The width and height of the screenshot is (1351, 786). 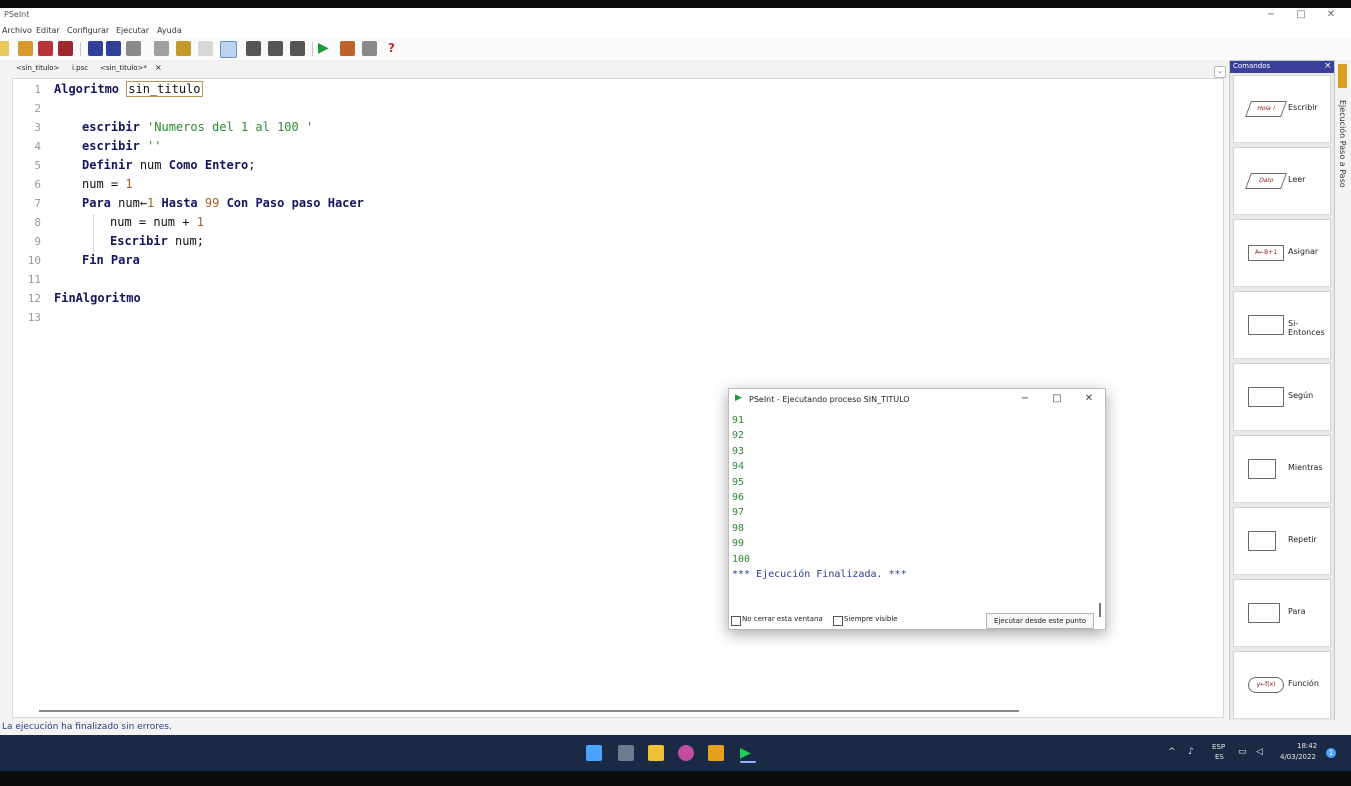 I want to click on line-number: 4, so click(x=37, y=146).